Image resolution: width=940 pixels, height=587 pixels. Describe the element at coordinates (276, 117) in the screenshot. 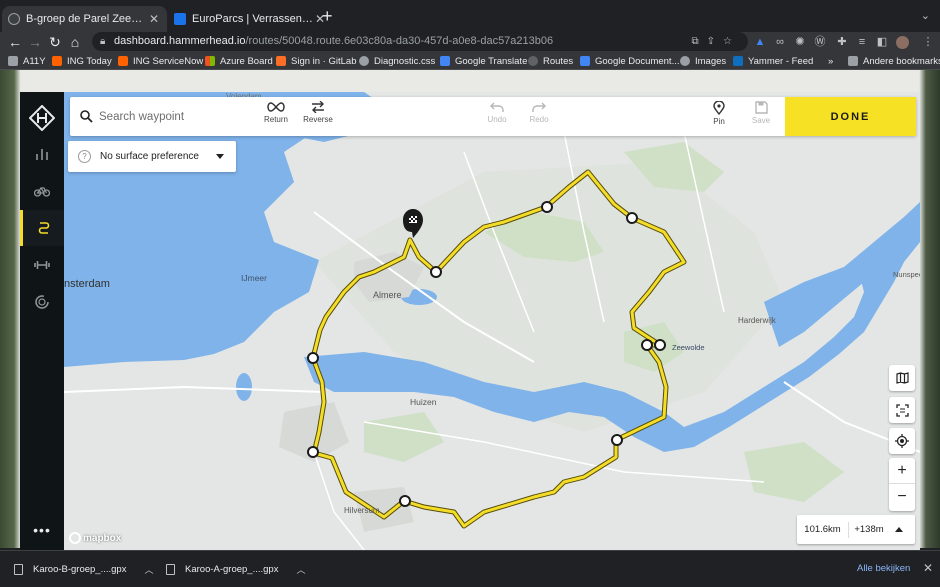

I see `return-button: Return` at that location.